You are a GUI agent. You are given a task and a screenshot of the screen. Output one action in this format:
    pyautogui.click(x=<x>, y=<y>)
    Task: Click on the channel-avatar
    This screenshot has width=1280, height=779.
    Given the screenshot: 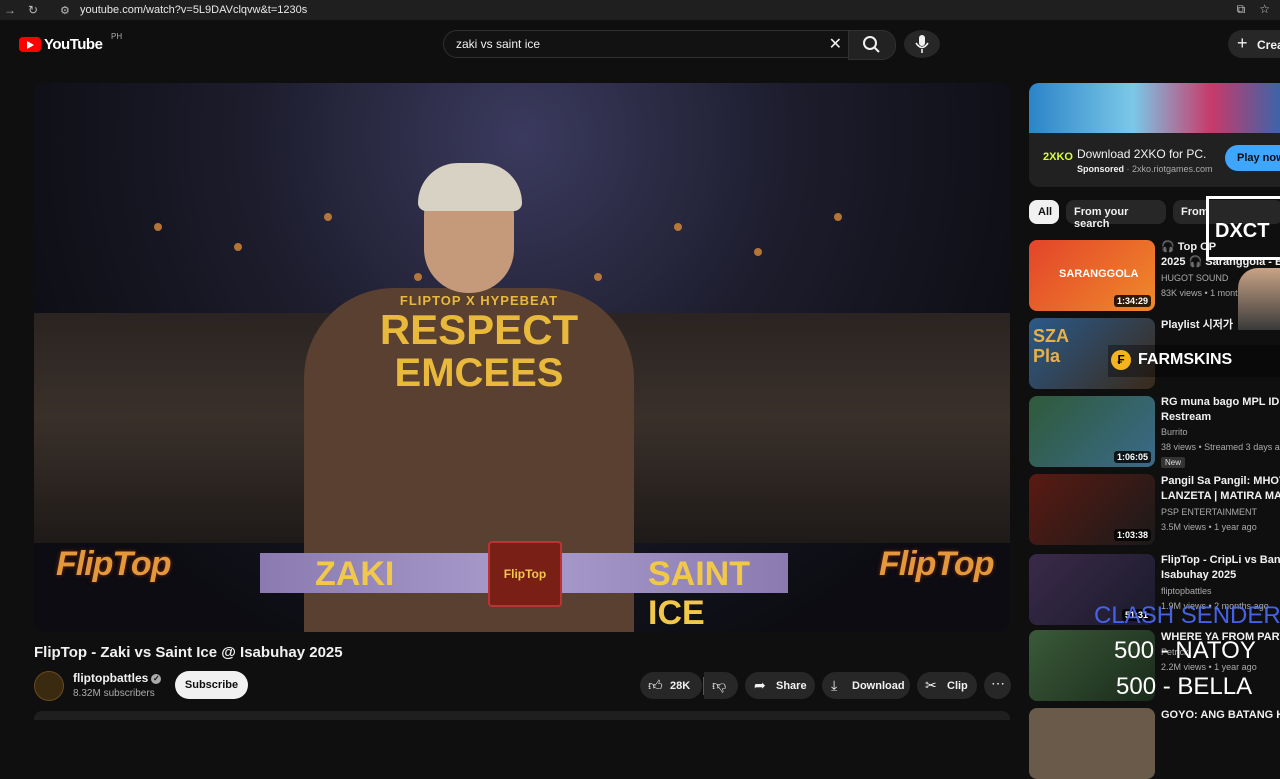 What is the action you would take?
    pyautogui.click(x=49, y=686)
    